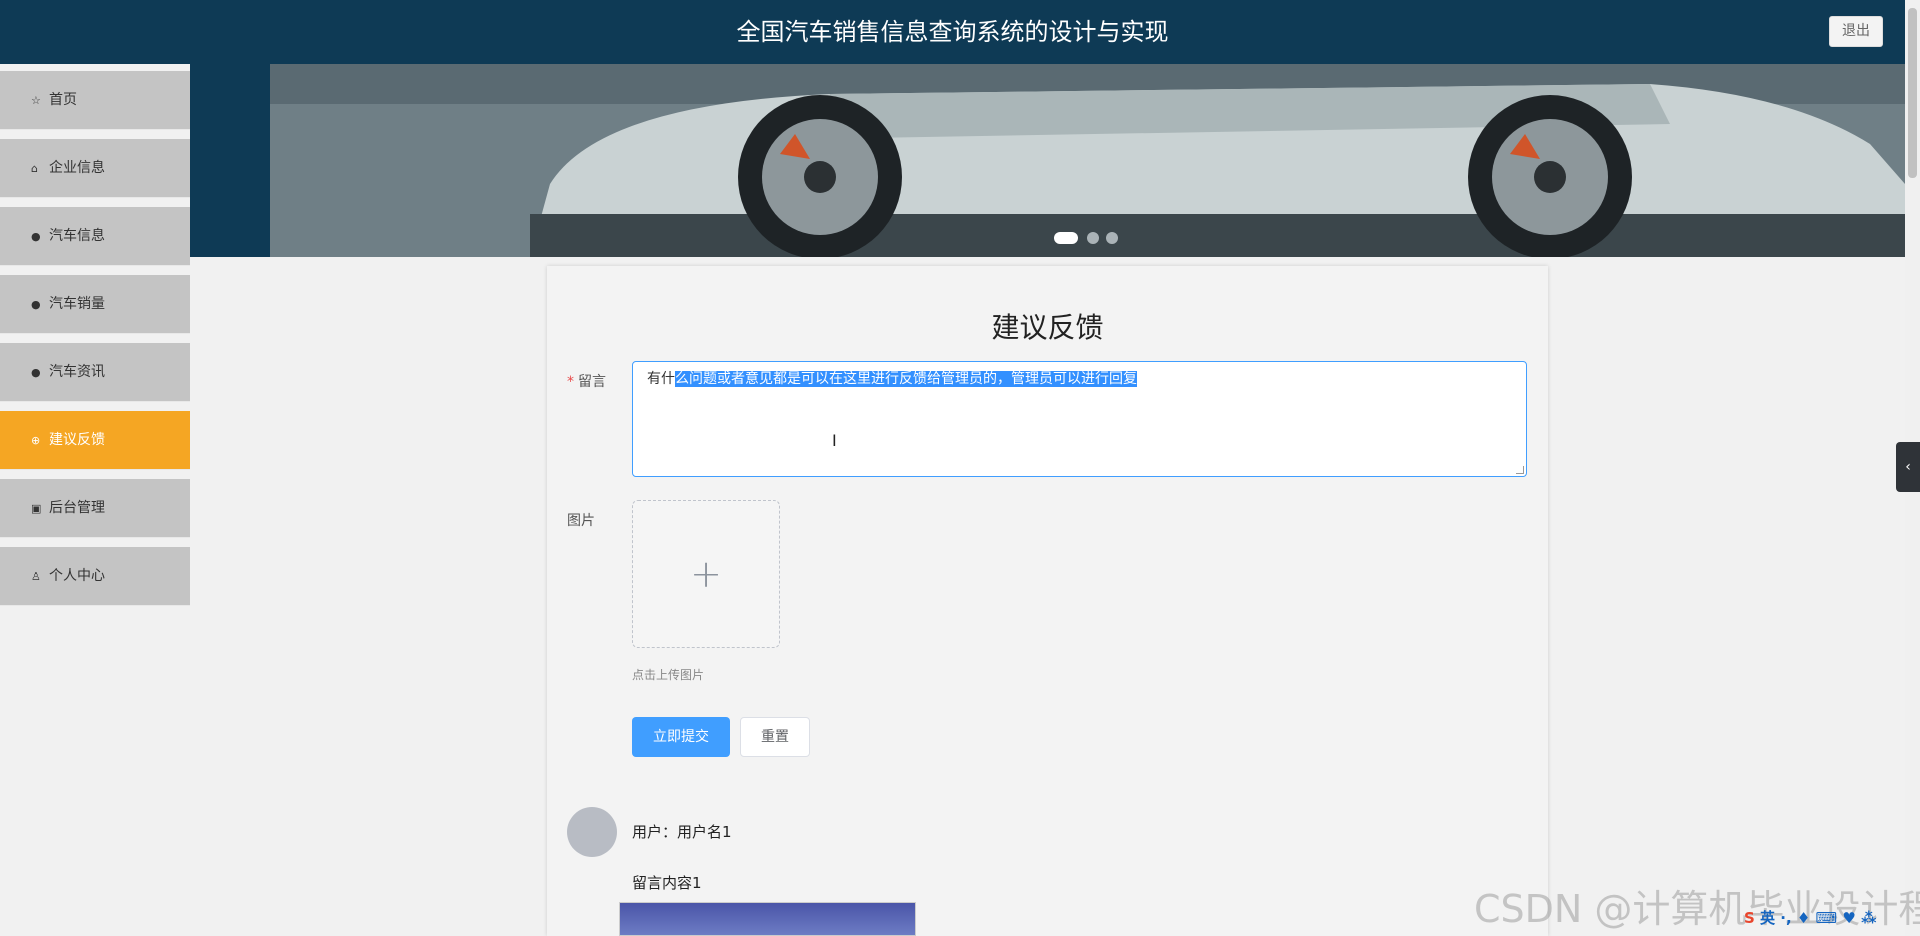 The width and height of the screenshot is (1920, 936). What do you see at coordinates (34, 168) in the screenshot?
I see `bag-icon: ⌂` at bounding box center [34, 168].